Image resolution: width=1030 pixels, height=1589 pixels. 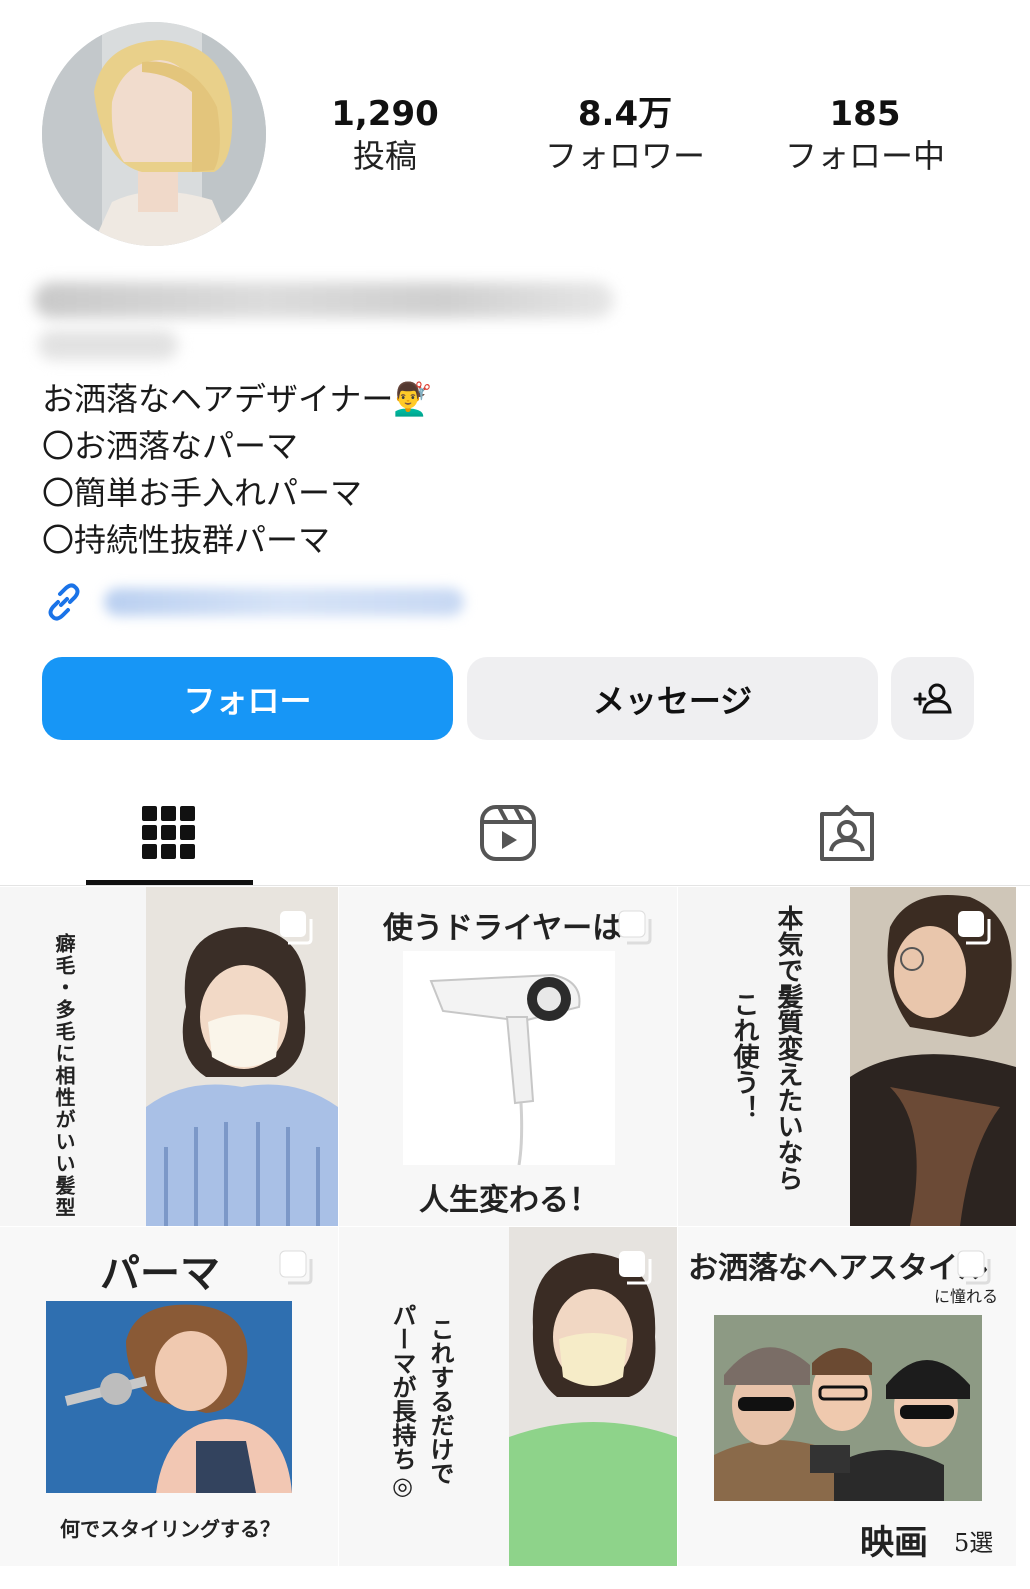 I want to click on stat-following: 185 フォロー中, so click(x=865, y=134).